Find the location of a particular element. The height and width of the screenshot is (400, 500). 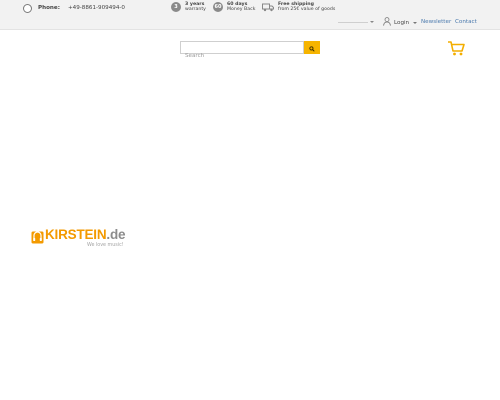

phone-contact: Phone: +49-8861-909494-0 is located at coordinates (74, 8).